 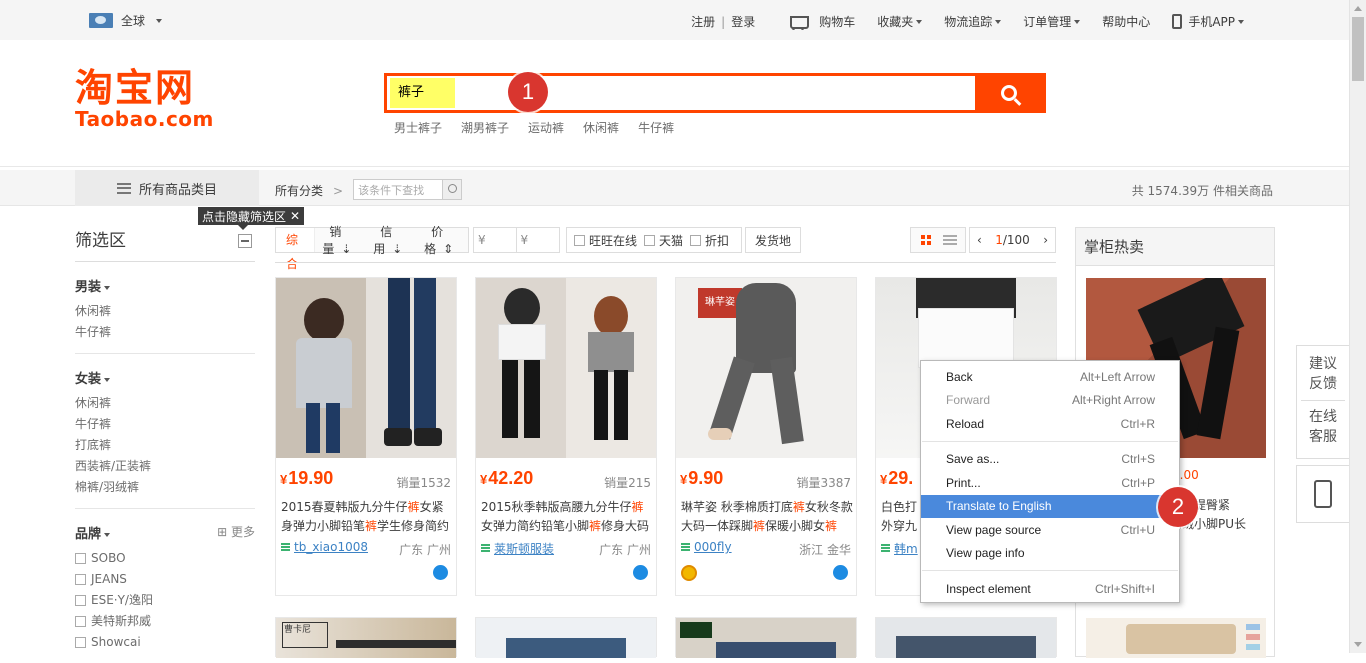 What do you see at coordinates (1050, 401) in the screenshot?
I see `menu-item-forward: Forward Alt+Right Arrow` at bounding box center [1050, 401].